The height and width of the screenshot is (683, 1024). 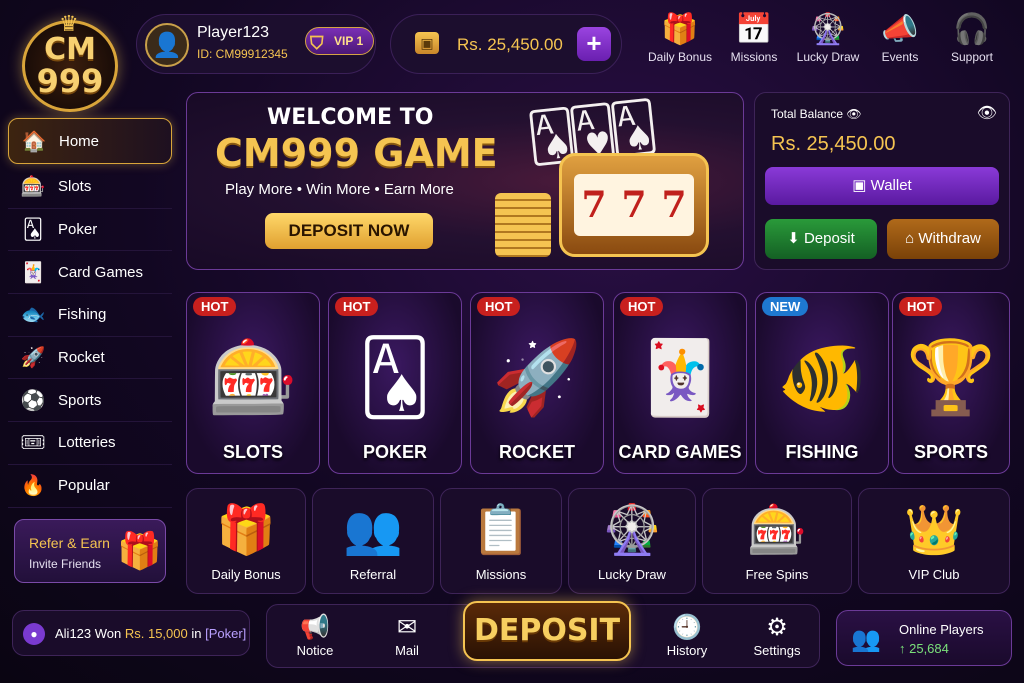 I want to click on deposit-label: Deposit, so click(x=829, y=238).